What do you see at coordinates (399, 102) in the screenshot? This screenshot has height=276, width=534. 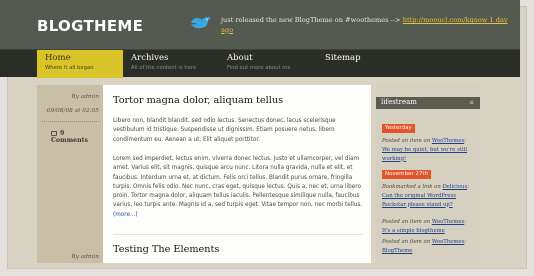 I see `lifestream-title: lifestream` at bounding box center [399, 102].